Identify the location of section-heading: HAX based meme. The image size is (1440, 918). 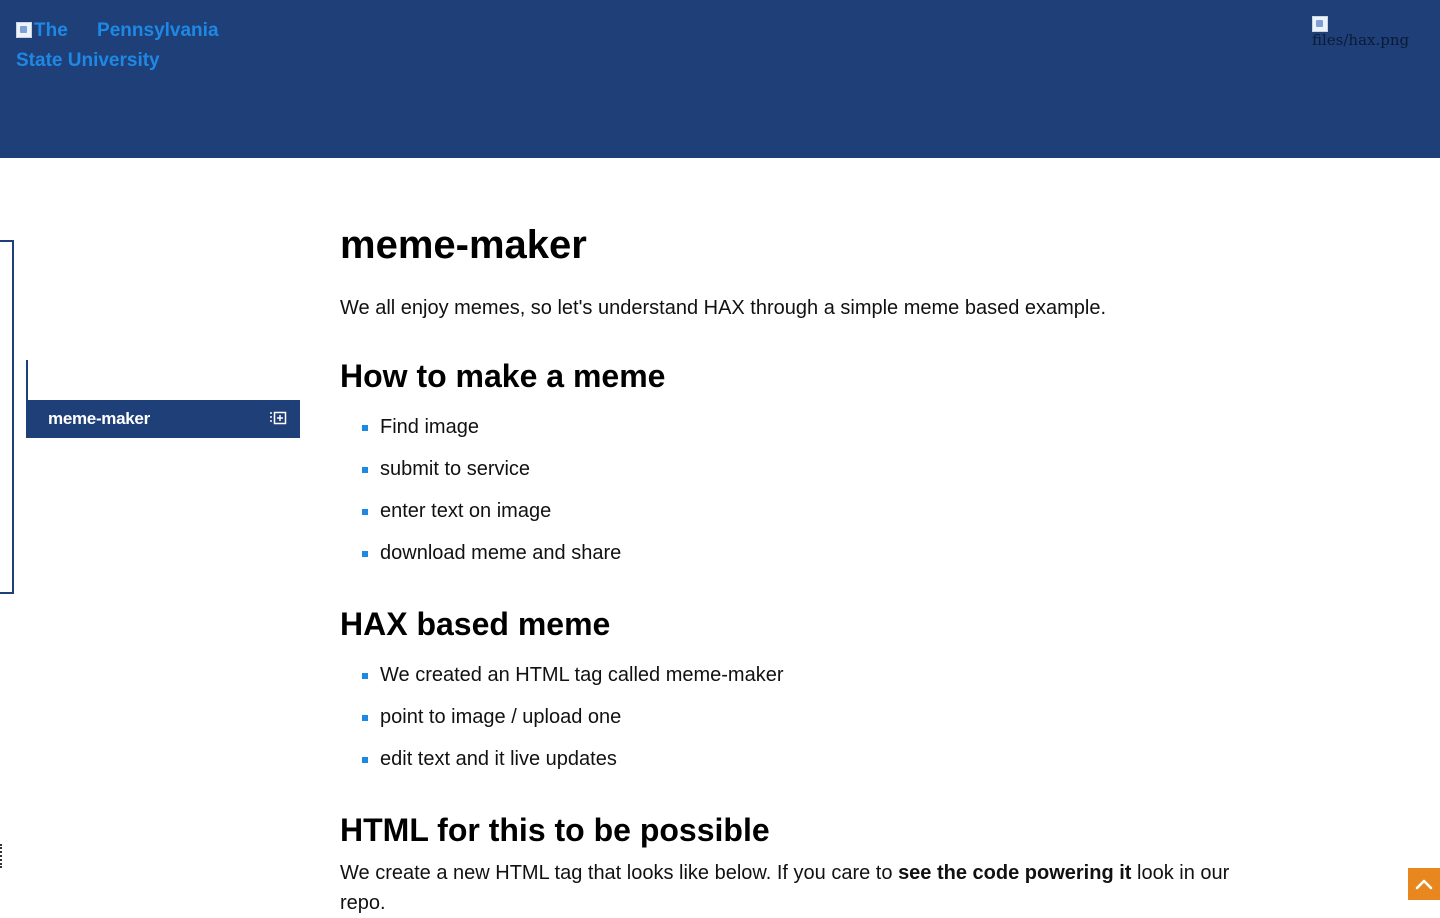
(475, 624).